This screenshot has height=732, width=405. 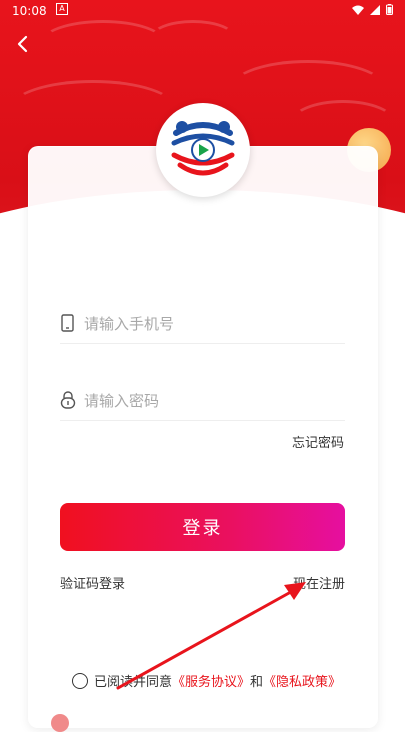 What do you see at coordinates (62, 9) in the screenshot?
I see `notification-icon: A` at bounding box center [62, 9].